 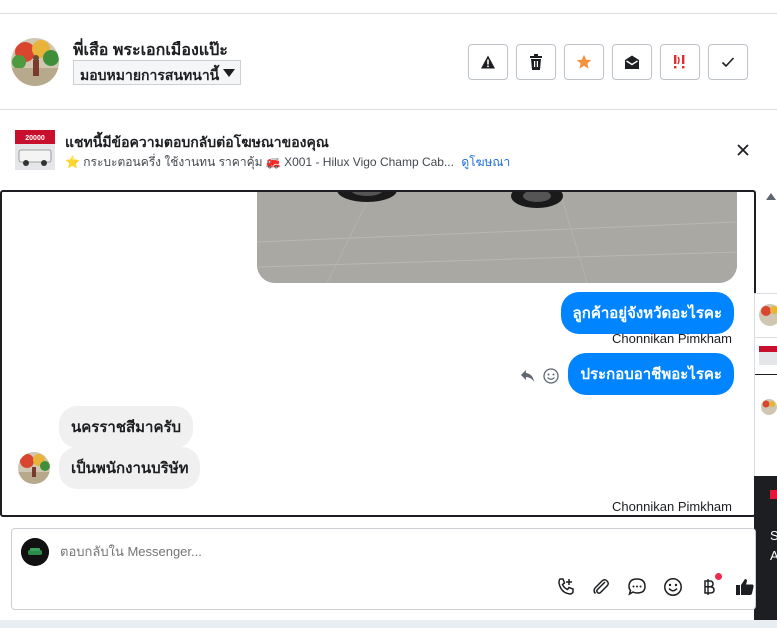 I want to click on emoji-button, so click(x=673, y=587).